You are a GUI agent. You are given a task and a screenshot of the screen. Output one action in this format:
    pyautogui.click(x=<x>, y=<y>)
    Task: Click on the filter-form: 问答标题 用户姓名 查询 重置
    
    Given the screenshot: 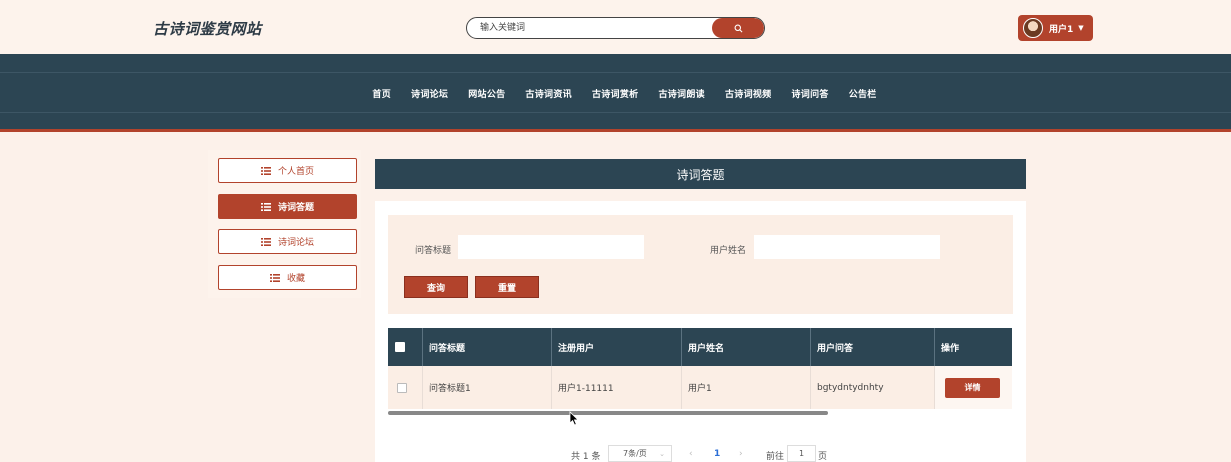 What is the action you would take?
    pyautogui.click(x=700, y=264)
    